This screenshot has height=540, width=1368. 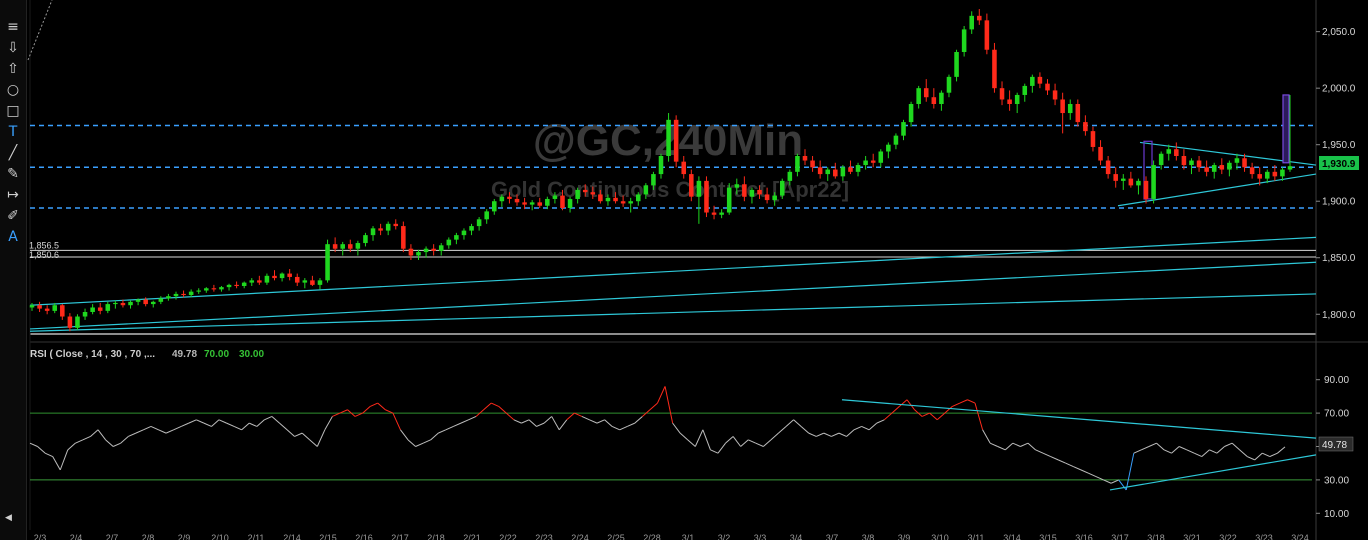 What do you see at coordinates (1336, 380) in the screenshot?
I see `rsi-tick-label: 90.00` at bounding box center [1336, 380].